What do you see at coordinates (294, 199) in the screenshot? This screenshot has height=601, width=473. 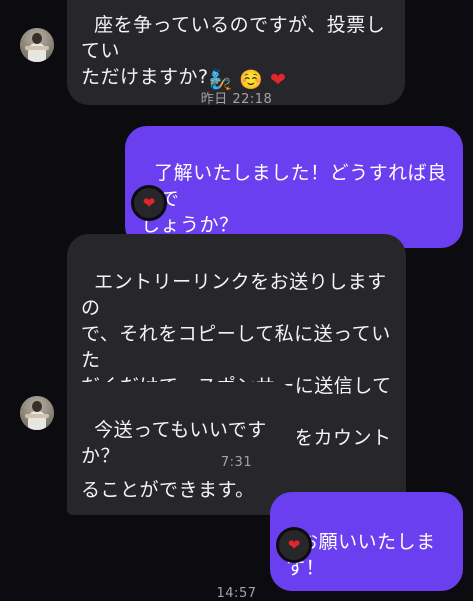 I see `message-text: 了解いたしました！どうすれば良いで しょうか？` at bounding box center [294, 199].